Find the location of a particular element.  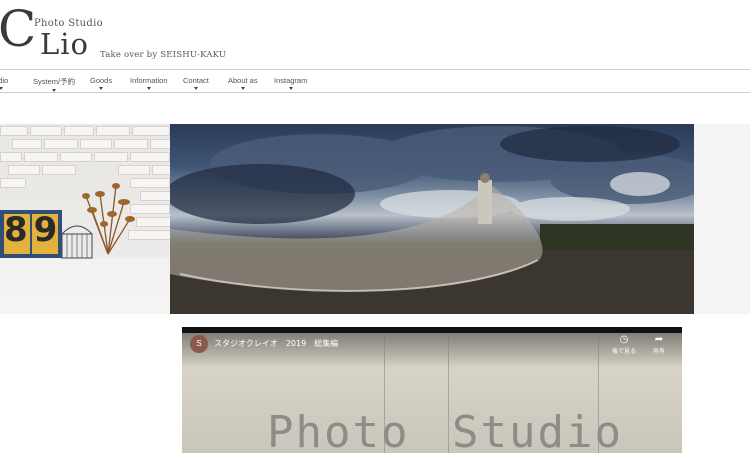

share-icon: ➦ is located at coordinates (659, 339).